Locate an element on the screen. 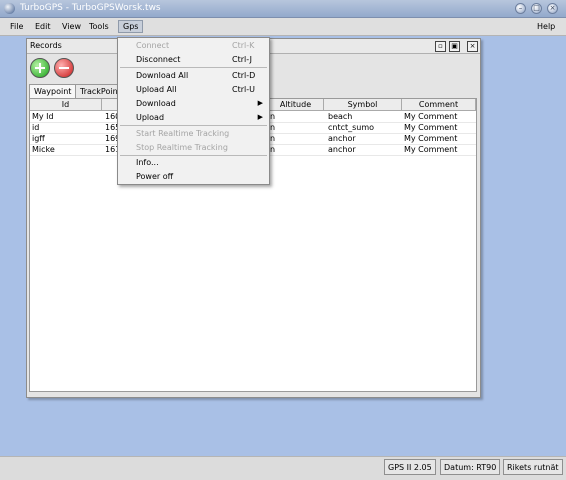 The height and width of the screenshot is (480, 566). menubar: File Edit View Tools Gps Help is located at coordinates (283, 27).